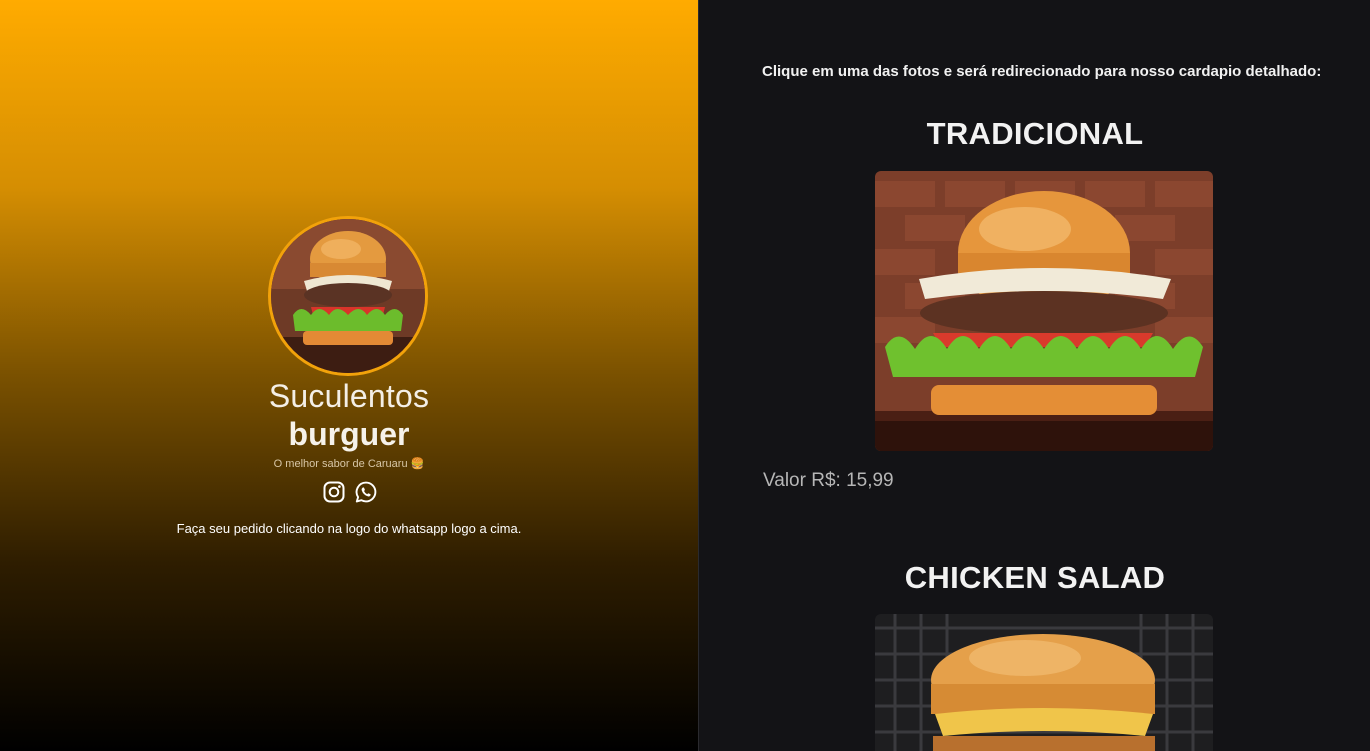 This screenshot has width=1370, height=751. What do you see at coordinates (334, 492) in the screenshot?
I see `instagram-icon` at bounding box center [334, 492].